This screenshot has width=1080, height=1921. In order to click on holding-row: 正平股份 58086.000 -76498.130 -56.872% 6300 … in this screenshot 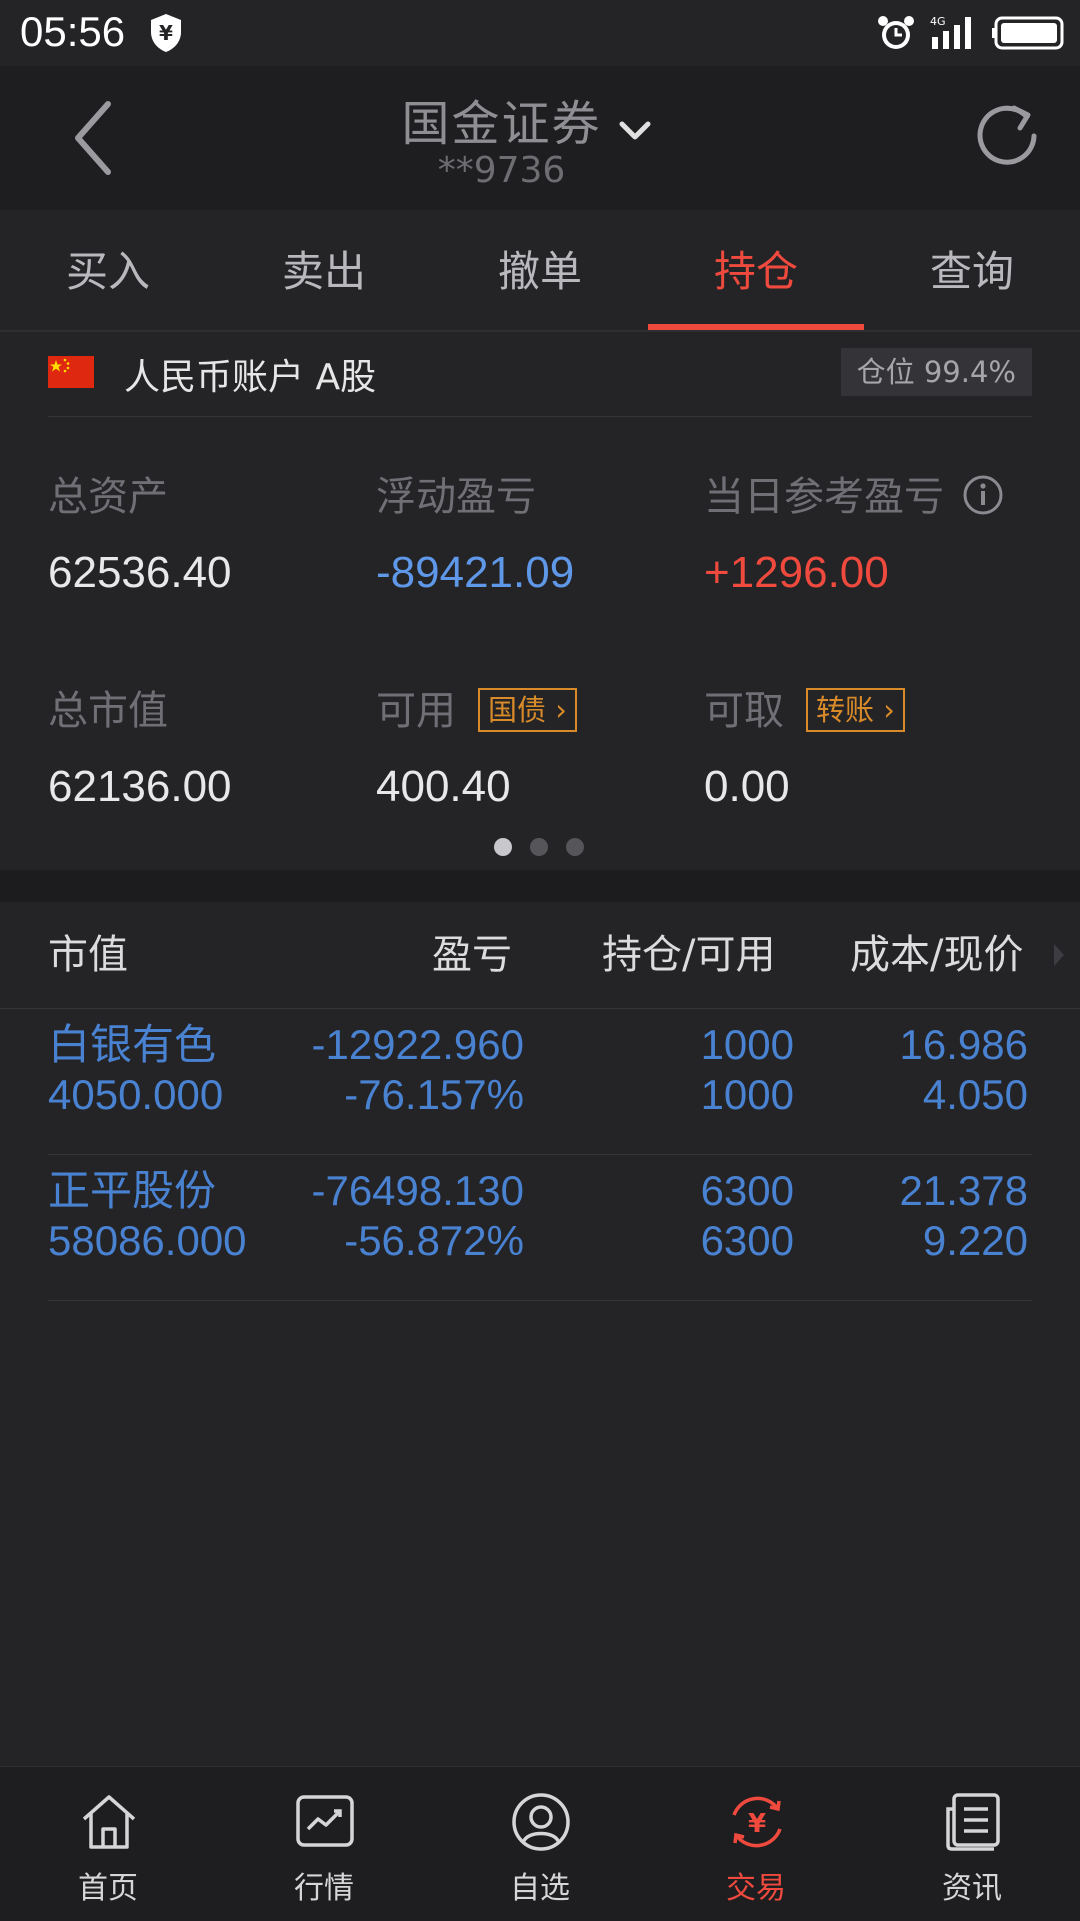, I will do `click(540, 1227)`.